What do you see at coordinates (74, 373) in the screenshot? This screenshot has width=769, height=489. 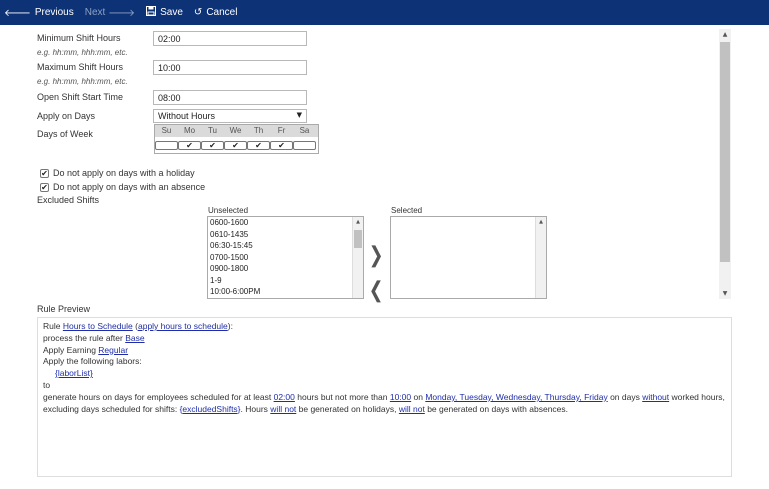 I see `labor-list-link: {laborList}` at bounding box center [74, 373].